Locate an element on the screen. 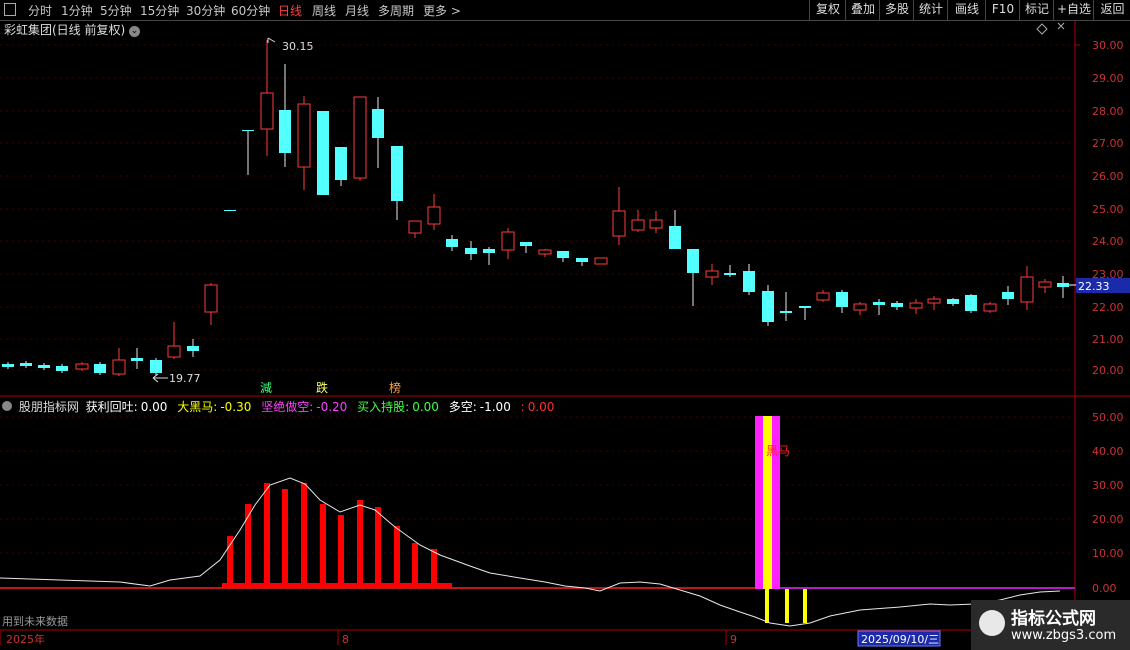 This screenshot has height=650, width=1130. high-marker-icon is located at coordinates (271, 40).